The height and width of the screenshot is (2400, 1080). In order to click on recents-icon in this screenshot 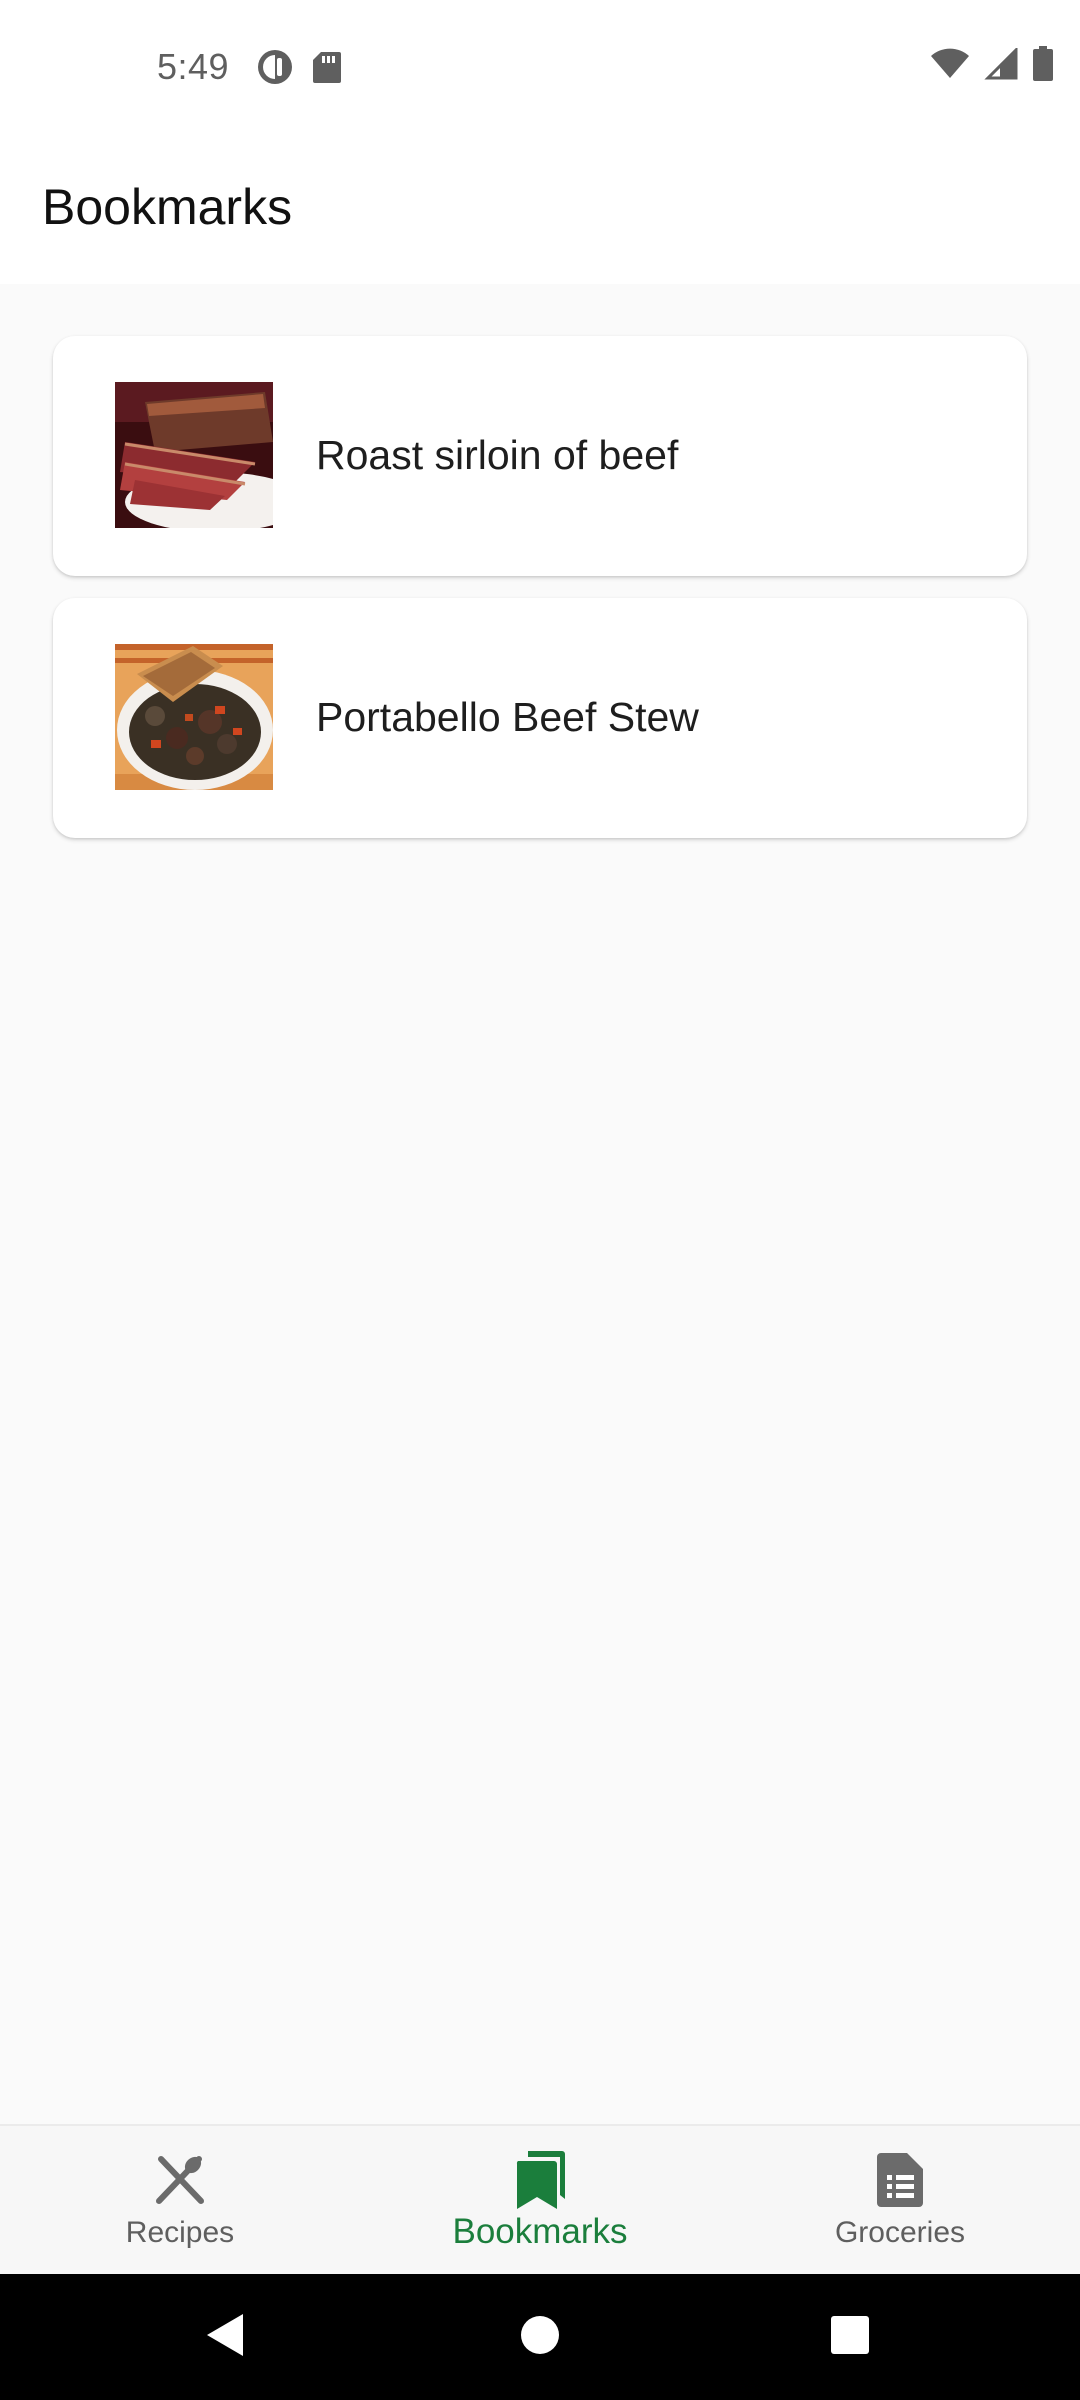, I will do `click(850, 2337)`.